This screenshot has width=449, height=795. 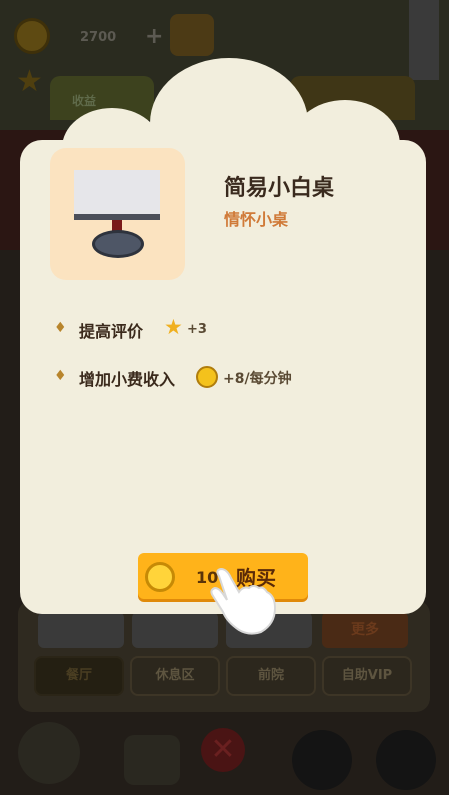 What do you see at coordinates (118, 244) in the screenshot?
I see `table-base` at bounding box center [118, 244].